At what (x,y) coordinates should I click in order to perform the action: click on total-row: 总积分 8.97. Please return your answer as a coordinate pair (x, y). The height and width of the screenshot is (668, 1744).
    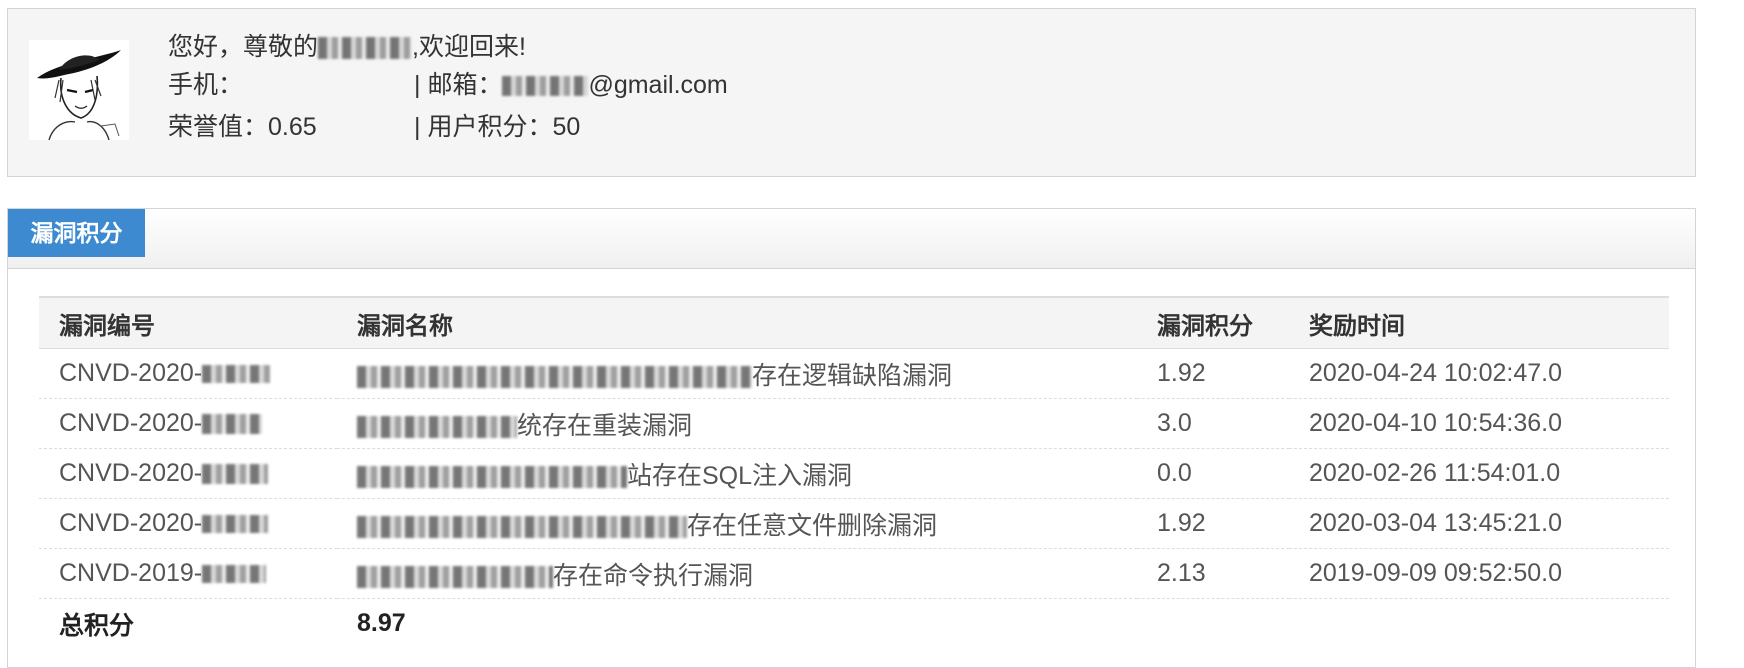
    Looking at the image, I should click on (854, 624).